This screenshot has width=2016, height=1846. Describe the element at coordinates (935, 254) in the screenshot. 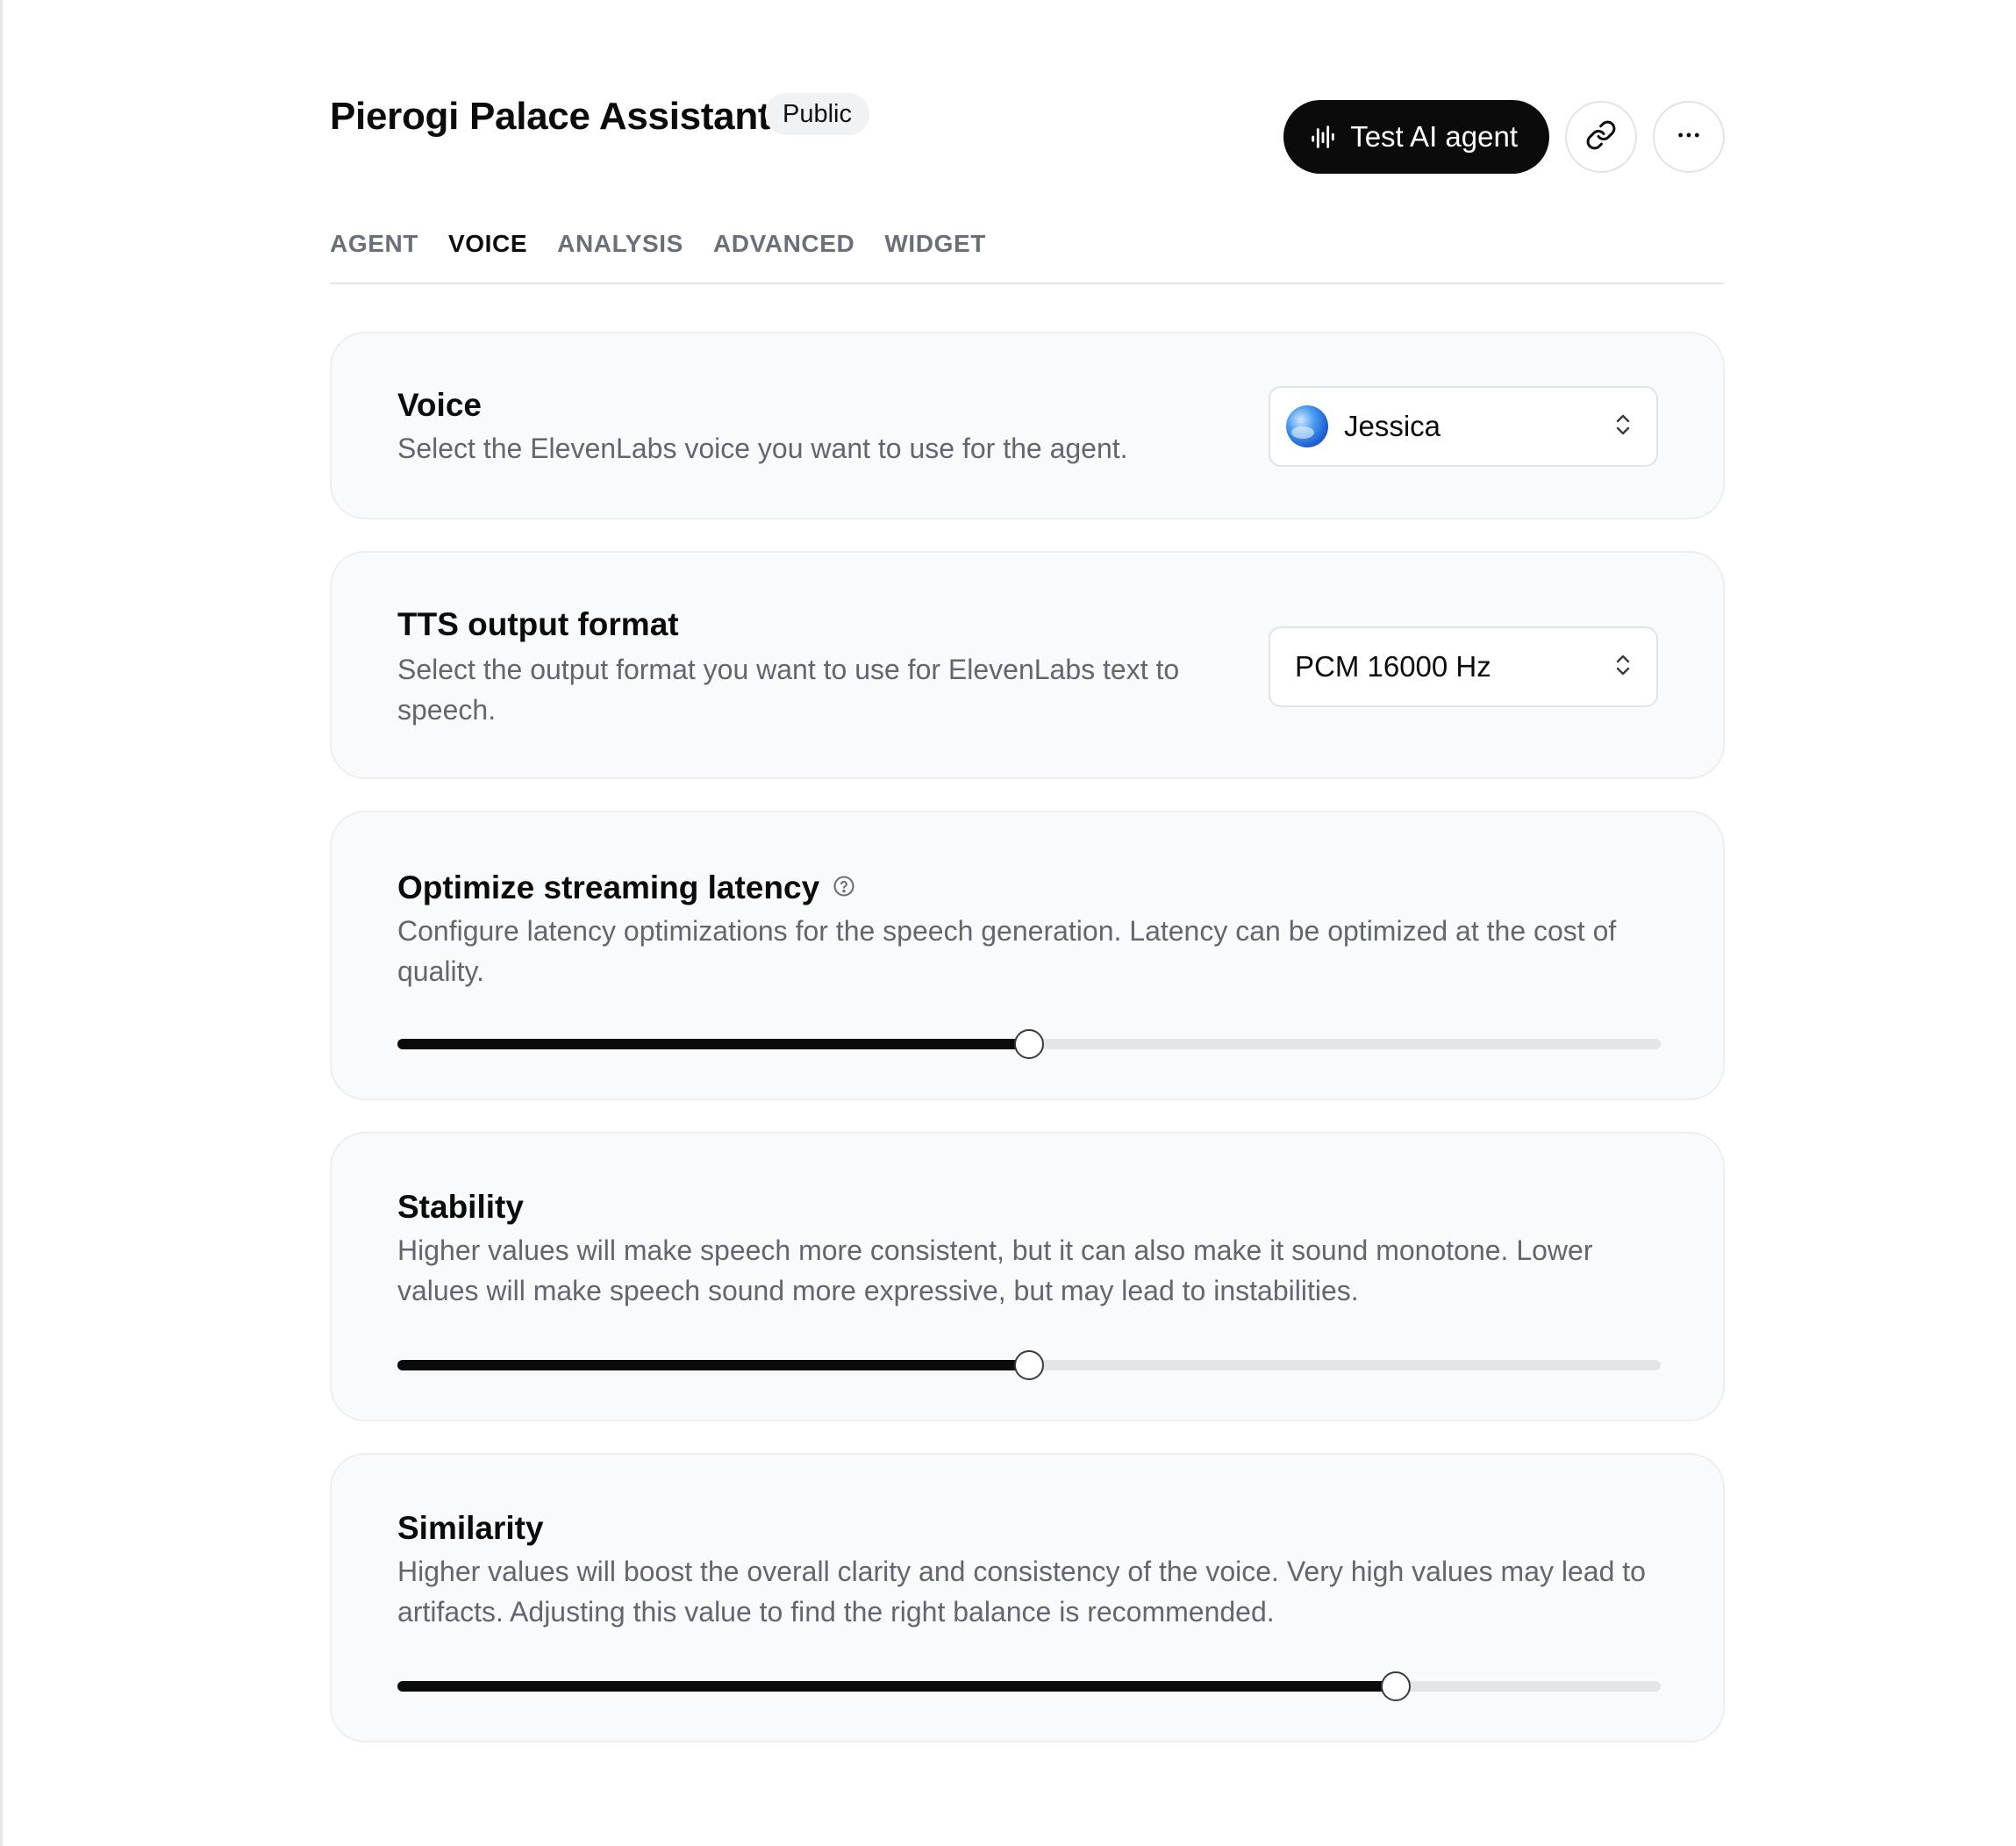

I see `tab-widget: WIDGET` at that location.